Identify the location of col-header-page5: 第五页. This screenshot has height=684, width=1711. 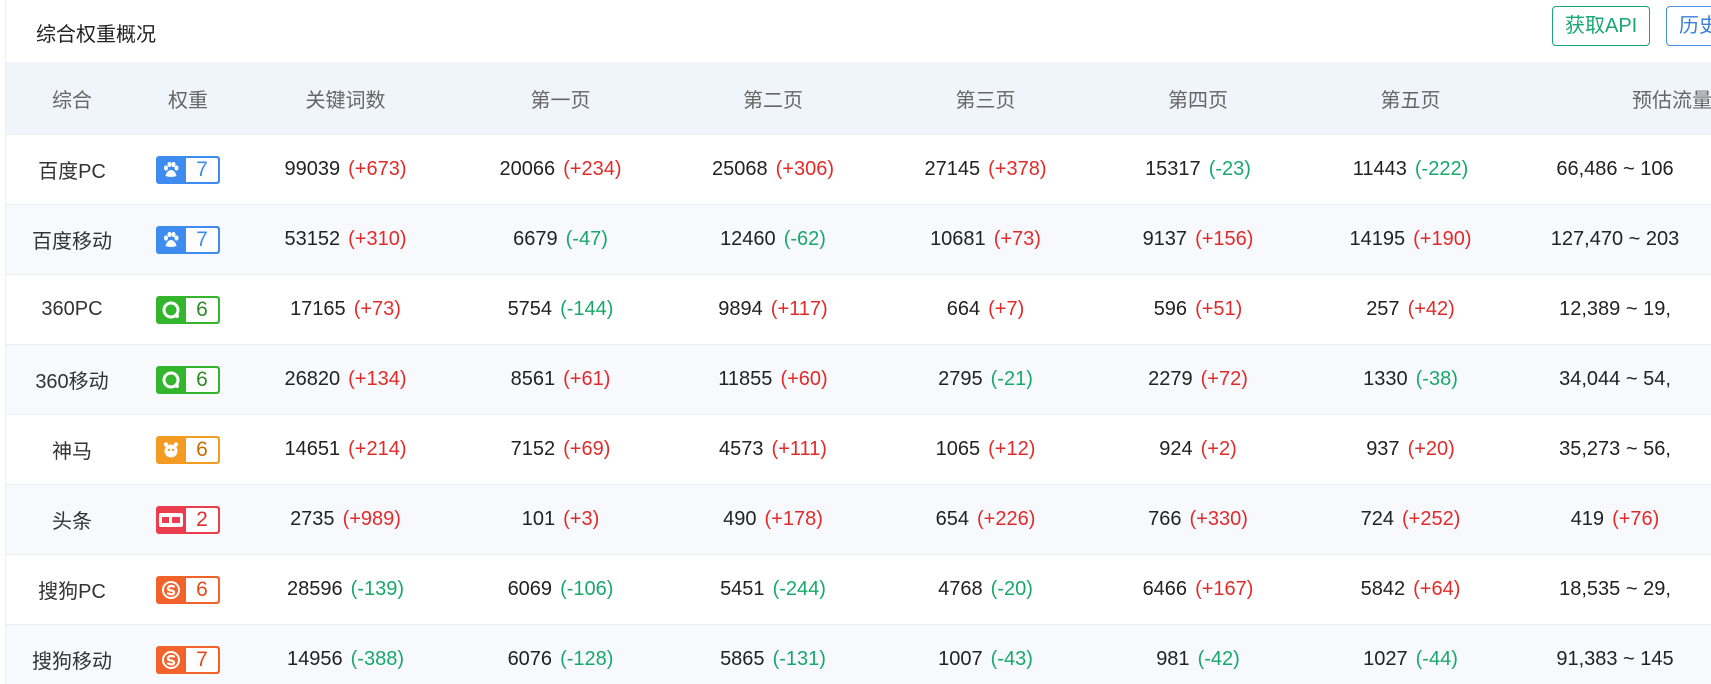
(1410, 98).